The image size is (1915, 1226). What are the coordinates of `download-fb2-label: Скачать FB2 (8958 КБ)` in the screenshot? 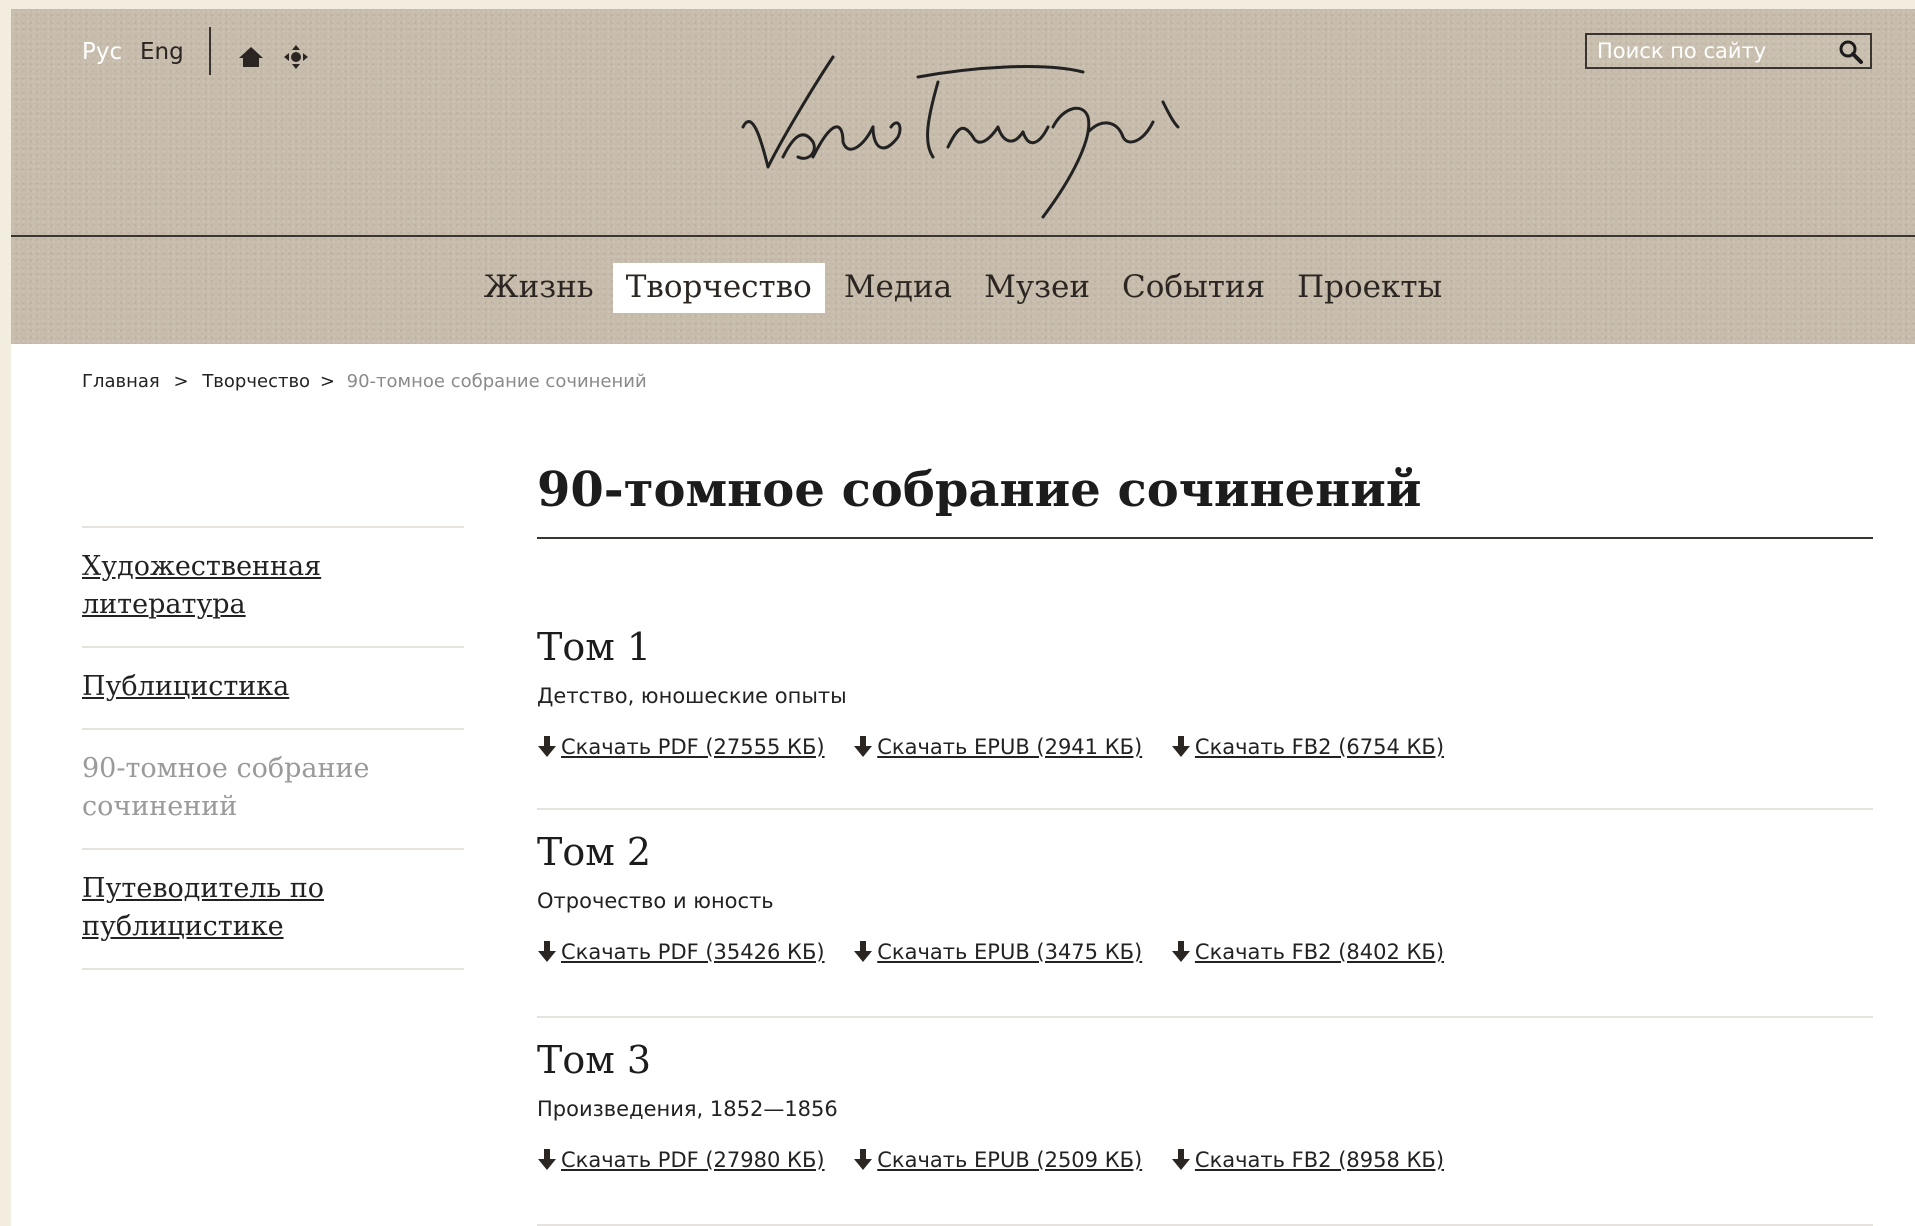 It's located at (1319, 1160).